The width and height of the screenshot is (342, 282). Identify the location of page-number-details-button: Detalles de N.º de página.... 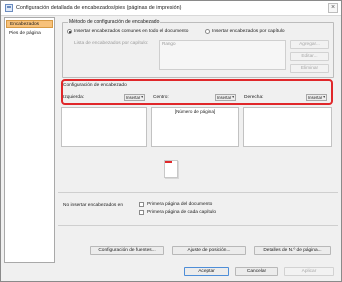
(292, 250).